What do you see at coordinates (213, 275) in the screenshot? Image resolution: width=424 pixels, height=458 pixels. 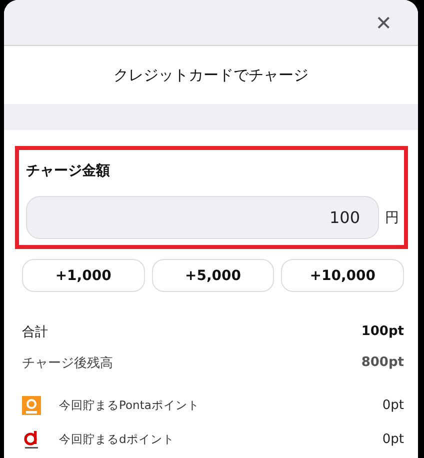 I see `add-amount-button: +5,000` at bounding box center [213, 275].